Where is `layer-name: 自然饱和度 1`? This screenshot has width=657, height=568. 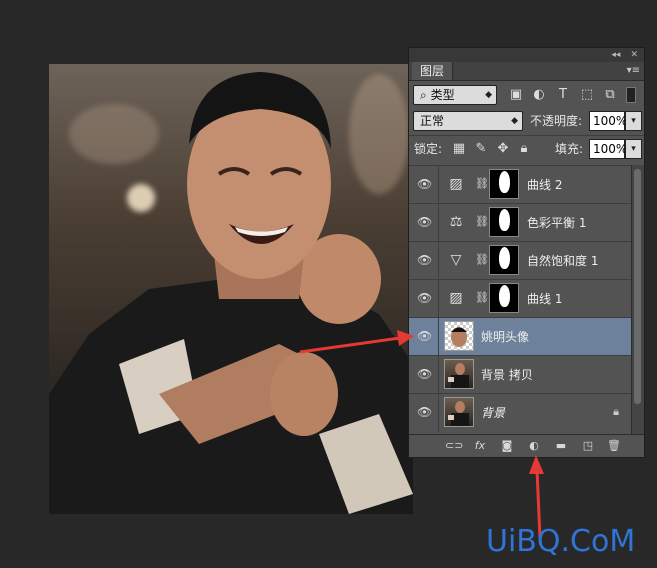 layer-name: 自然饱和度 1 is located at coordinates (562, 261).